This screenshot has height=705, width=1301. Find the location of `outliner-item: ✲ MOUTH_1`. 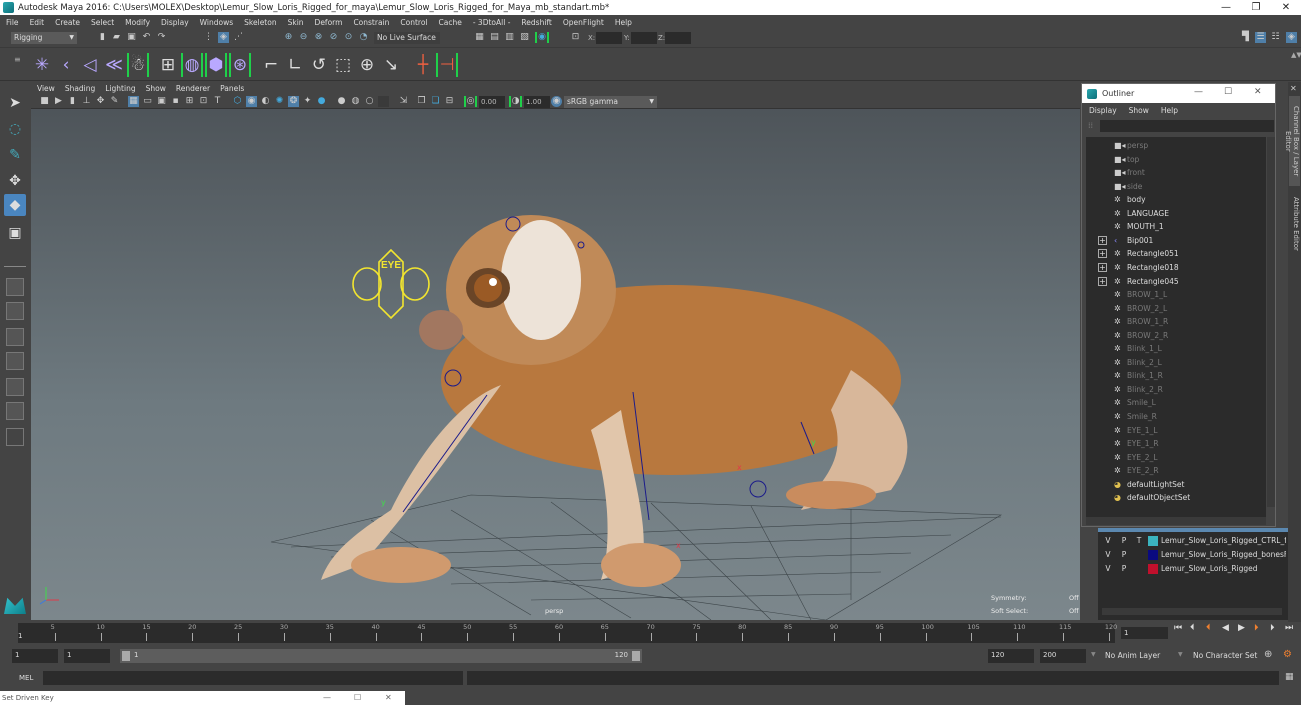

outliner-item: ✲ MOUTH_1 is located at coordinates (1171, 227).